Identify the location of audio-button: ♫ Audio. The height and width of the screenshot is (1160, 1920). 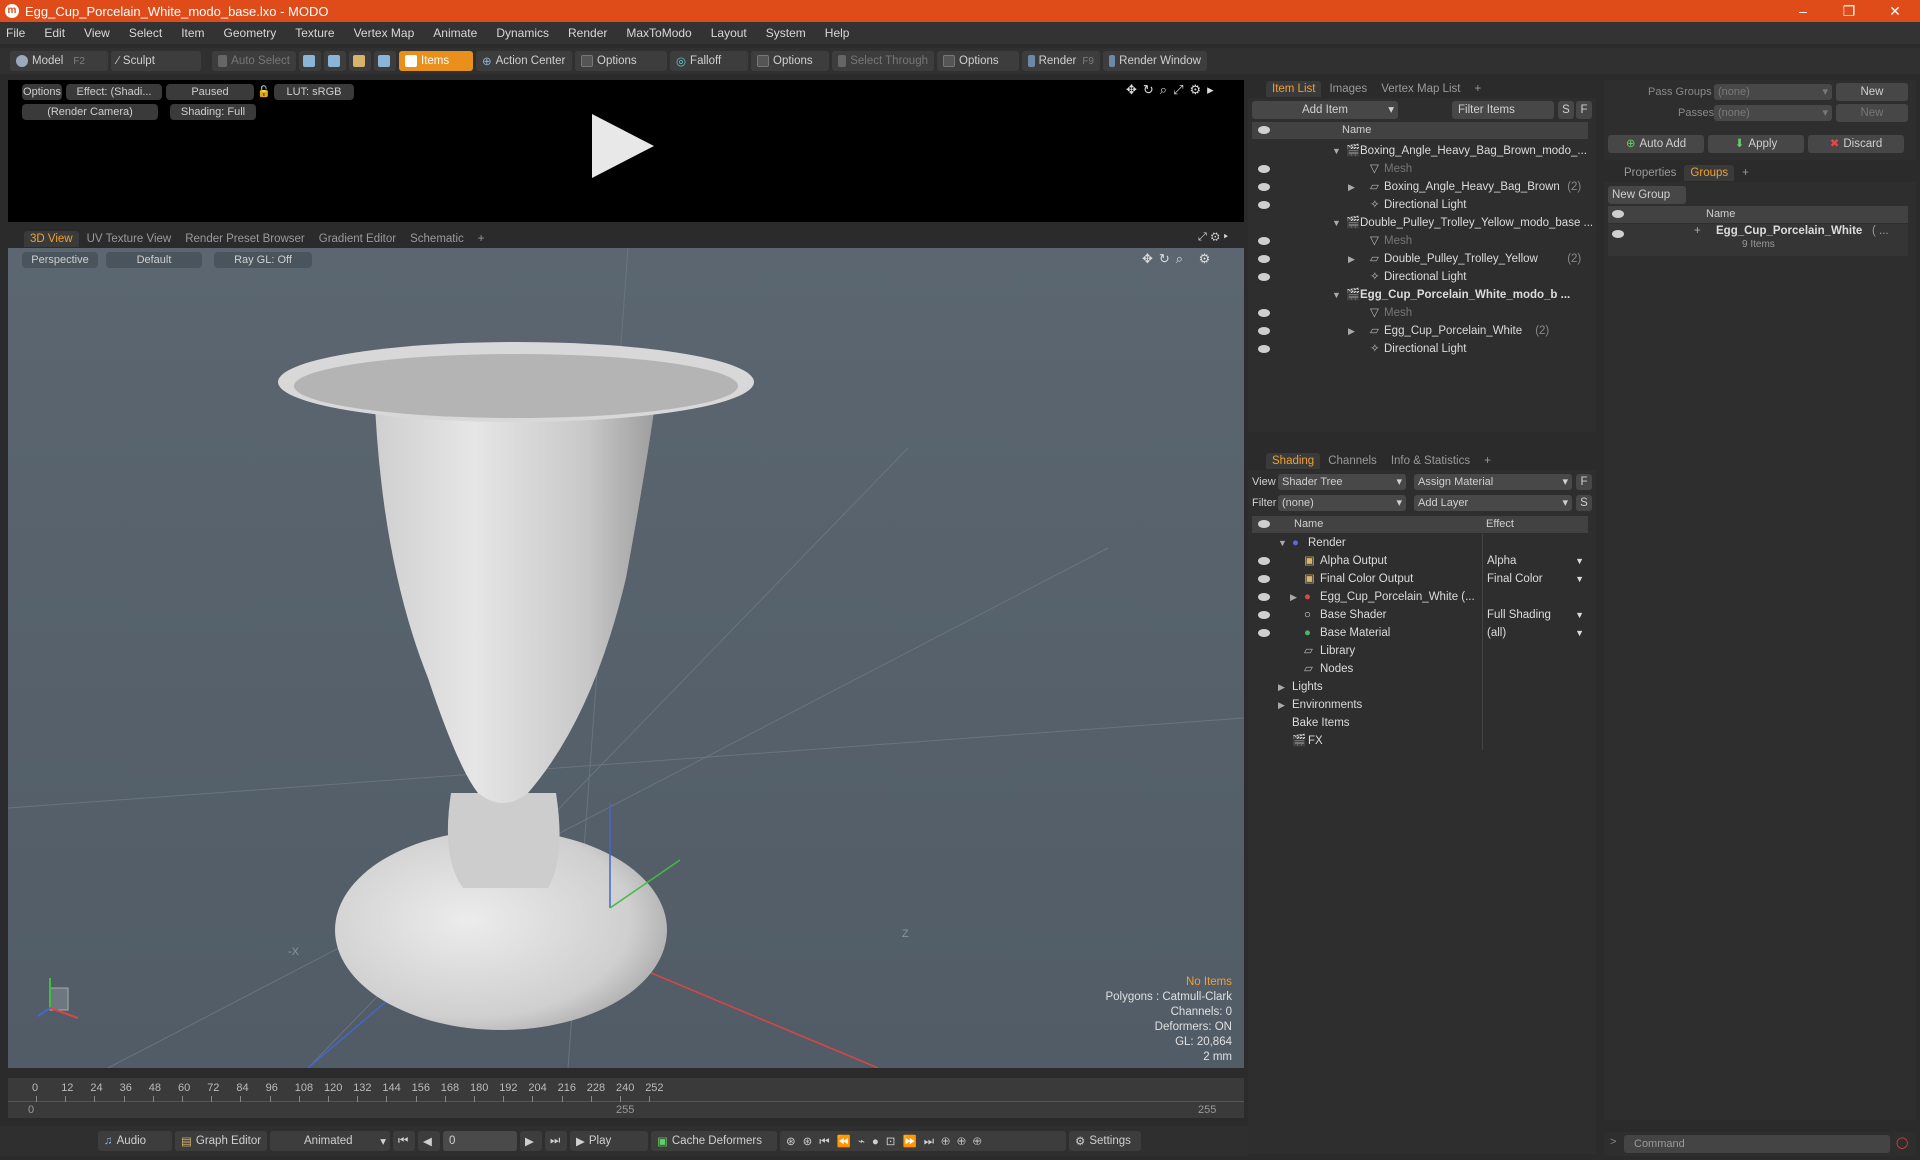
(135, 1141).